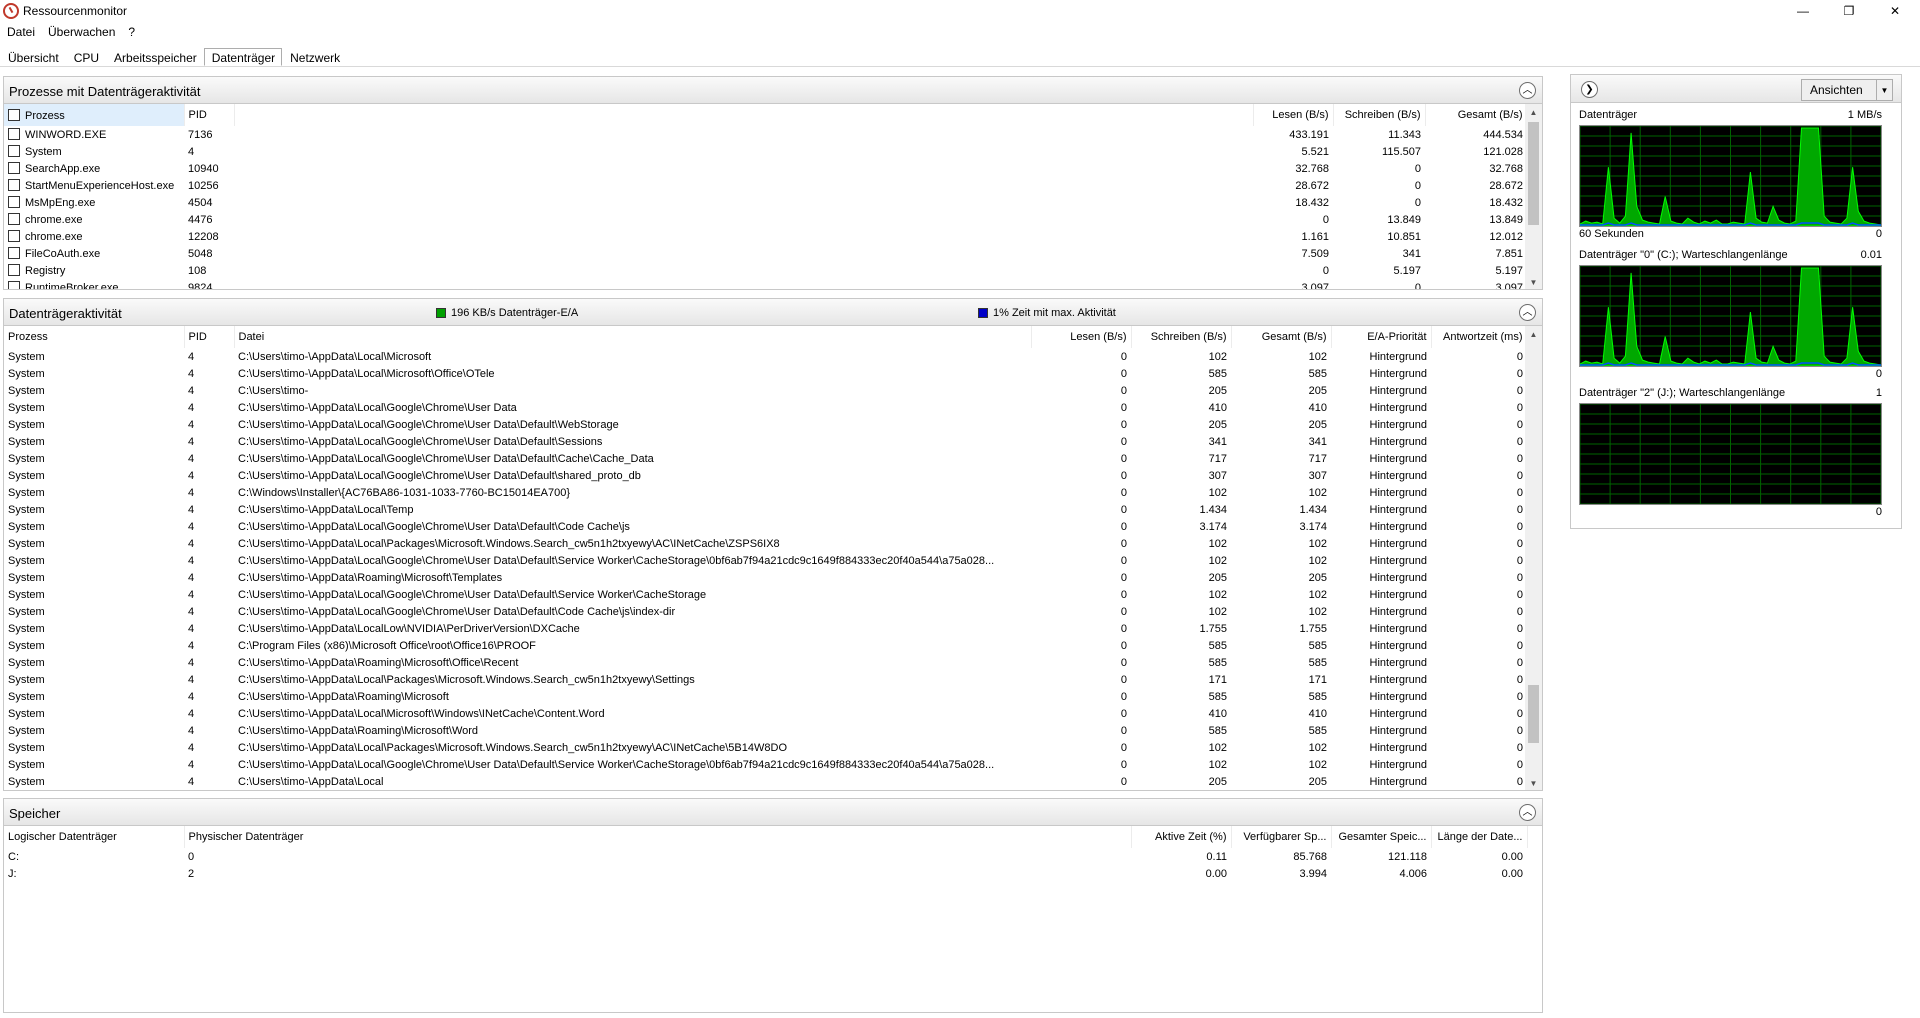 Image resolution: width=1920 pixels, height=1018 pixels. Describe the element at coordinates (765, 270) in the screenshot. I see `table-row: Registry 108 0 5.197 5.197` at that location.